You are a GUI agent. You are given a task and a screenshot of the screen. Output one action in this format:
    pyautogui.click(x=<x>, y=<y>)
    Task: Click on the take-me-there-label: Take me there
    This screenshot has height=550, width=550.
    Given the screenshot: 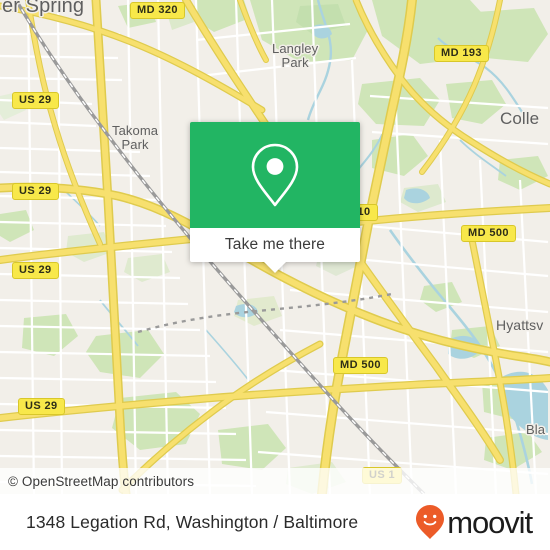 What is the action you would take?
    pyautogui.click(x=275, y=244)
    